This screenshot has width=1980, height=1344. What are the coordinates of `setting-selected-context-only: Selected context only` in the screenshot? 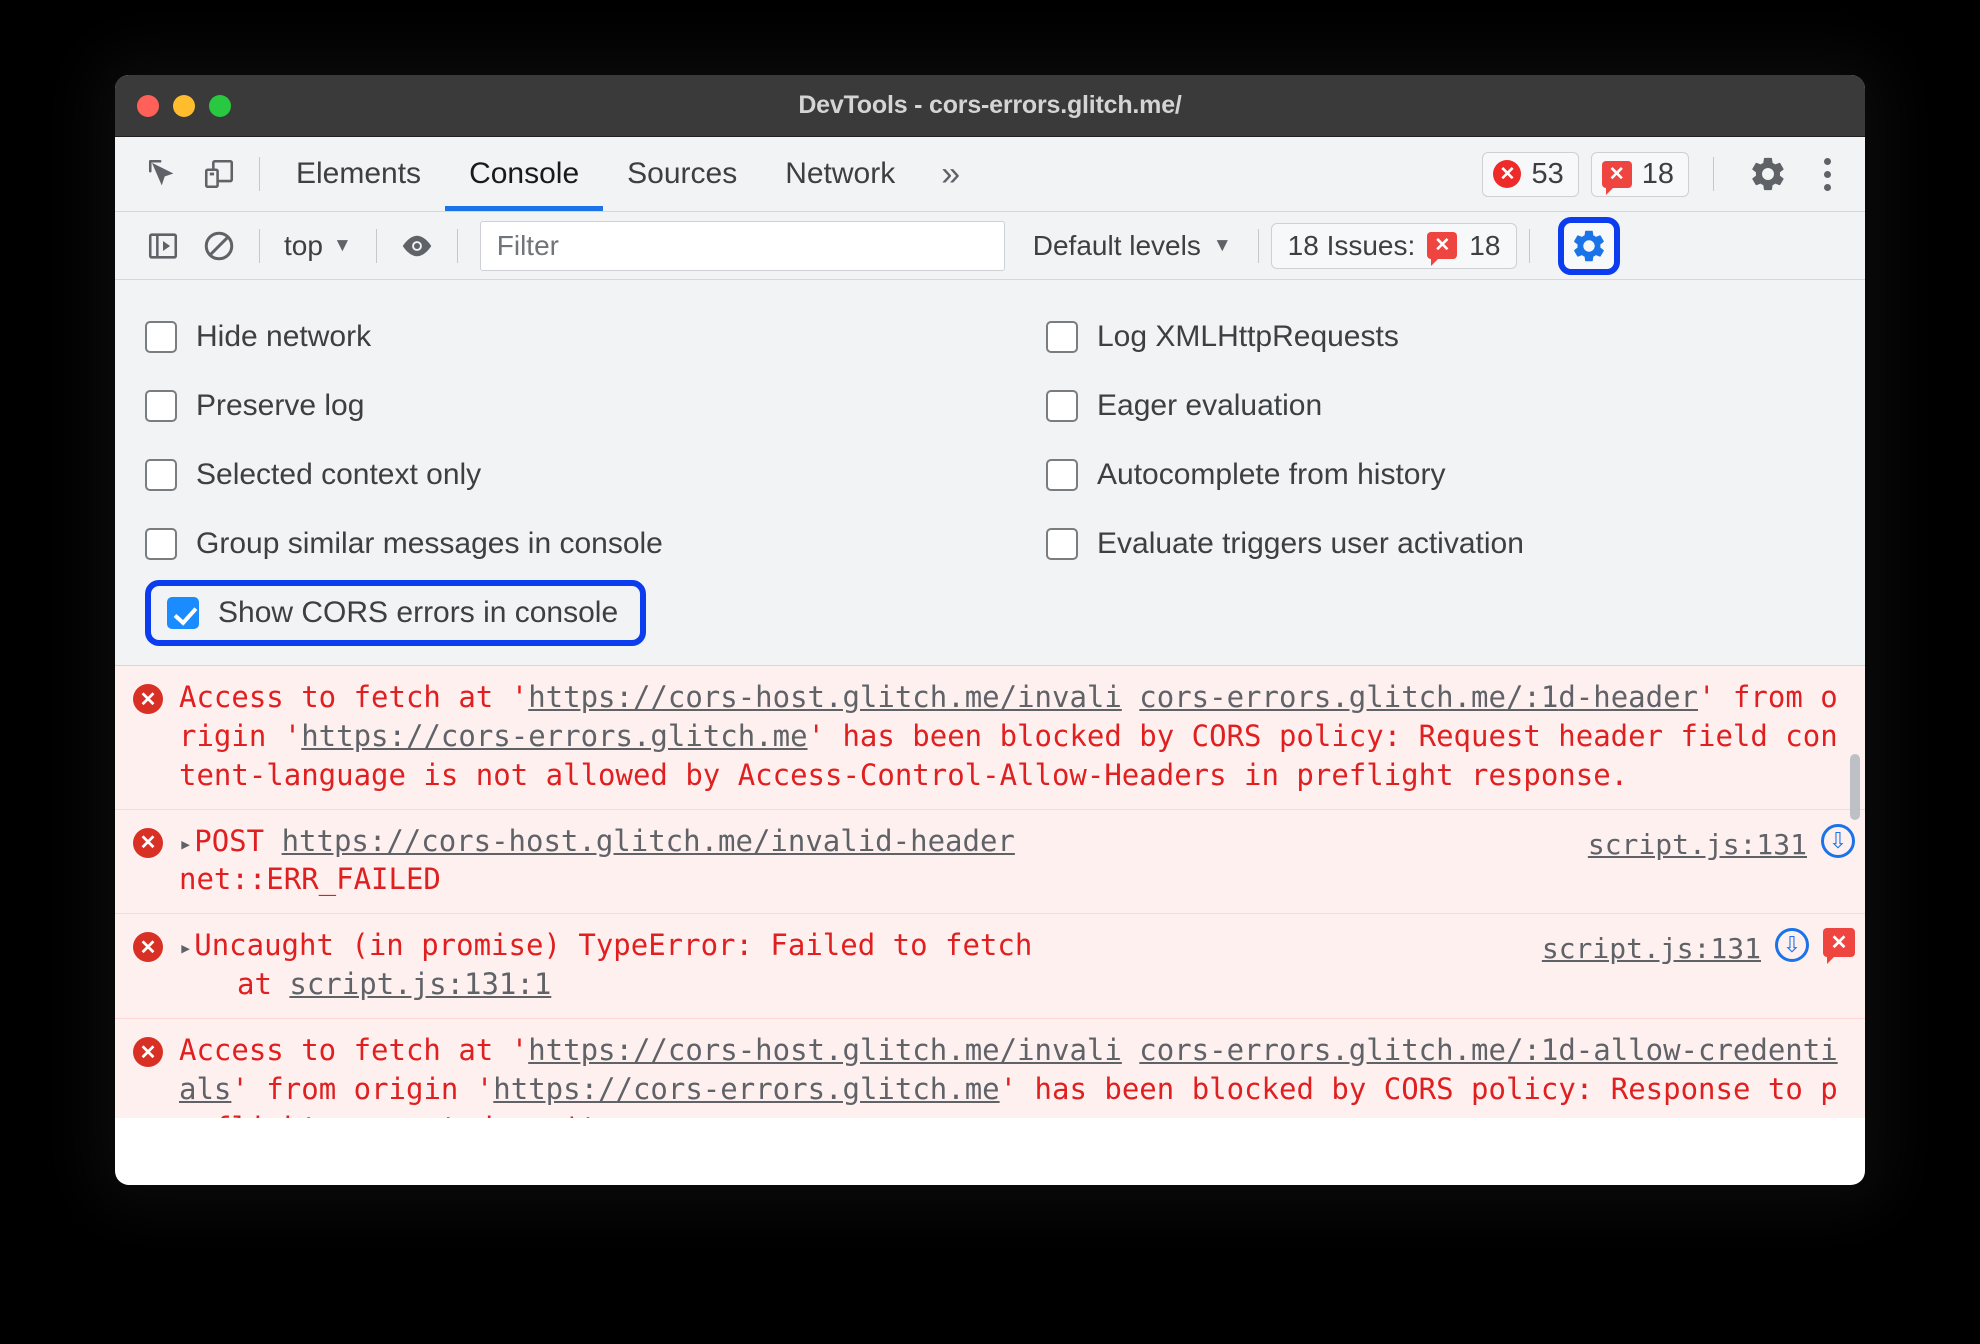 It's located at (567, 474).